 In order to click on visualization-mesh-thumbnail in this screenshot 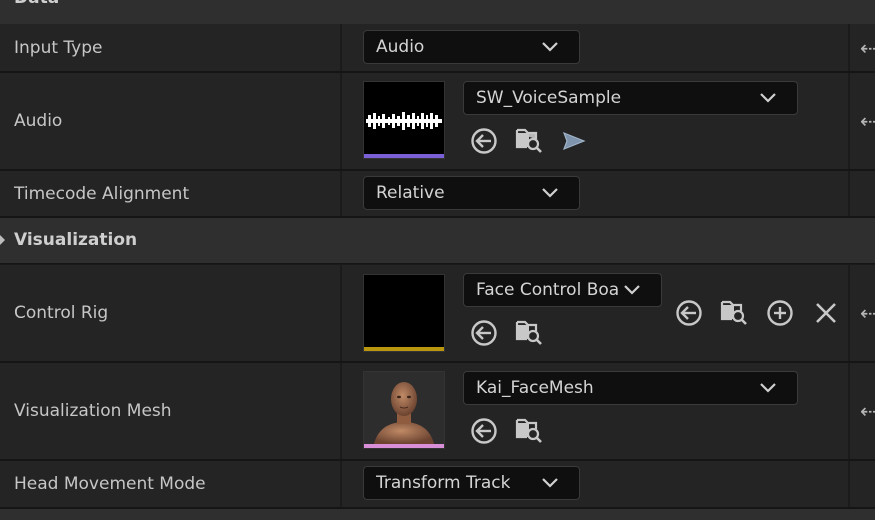, I will do `click(404, 410)`.